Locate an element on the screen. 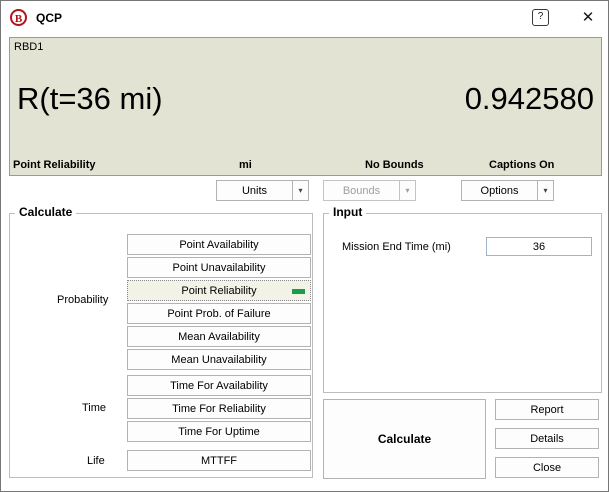  bounds-dropdown-arrow-icon: ▾ is located at coordinates (407, 190).